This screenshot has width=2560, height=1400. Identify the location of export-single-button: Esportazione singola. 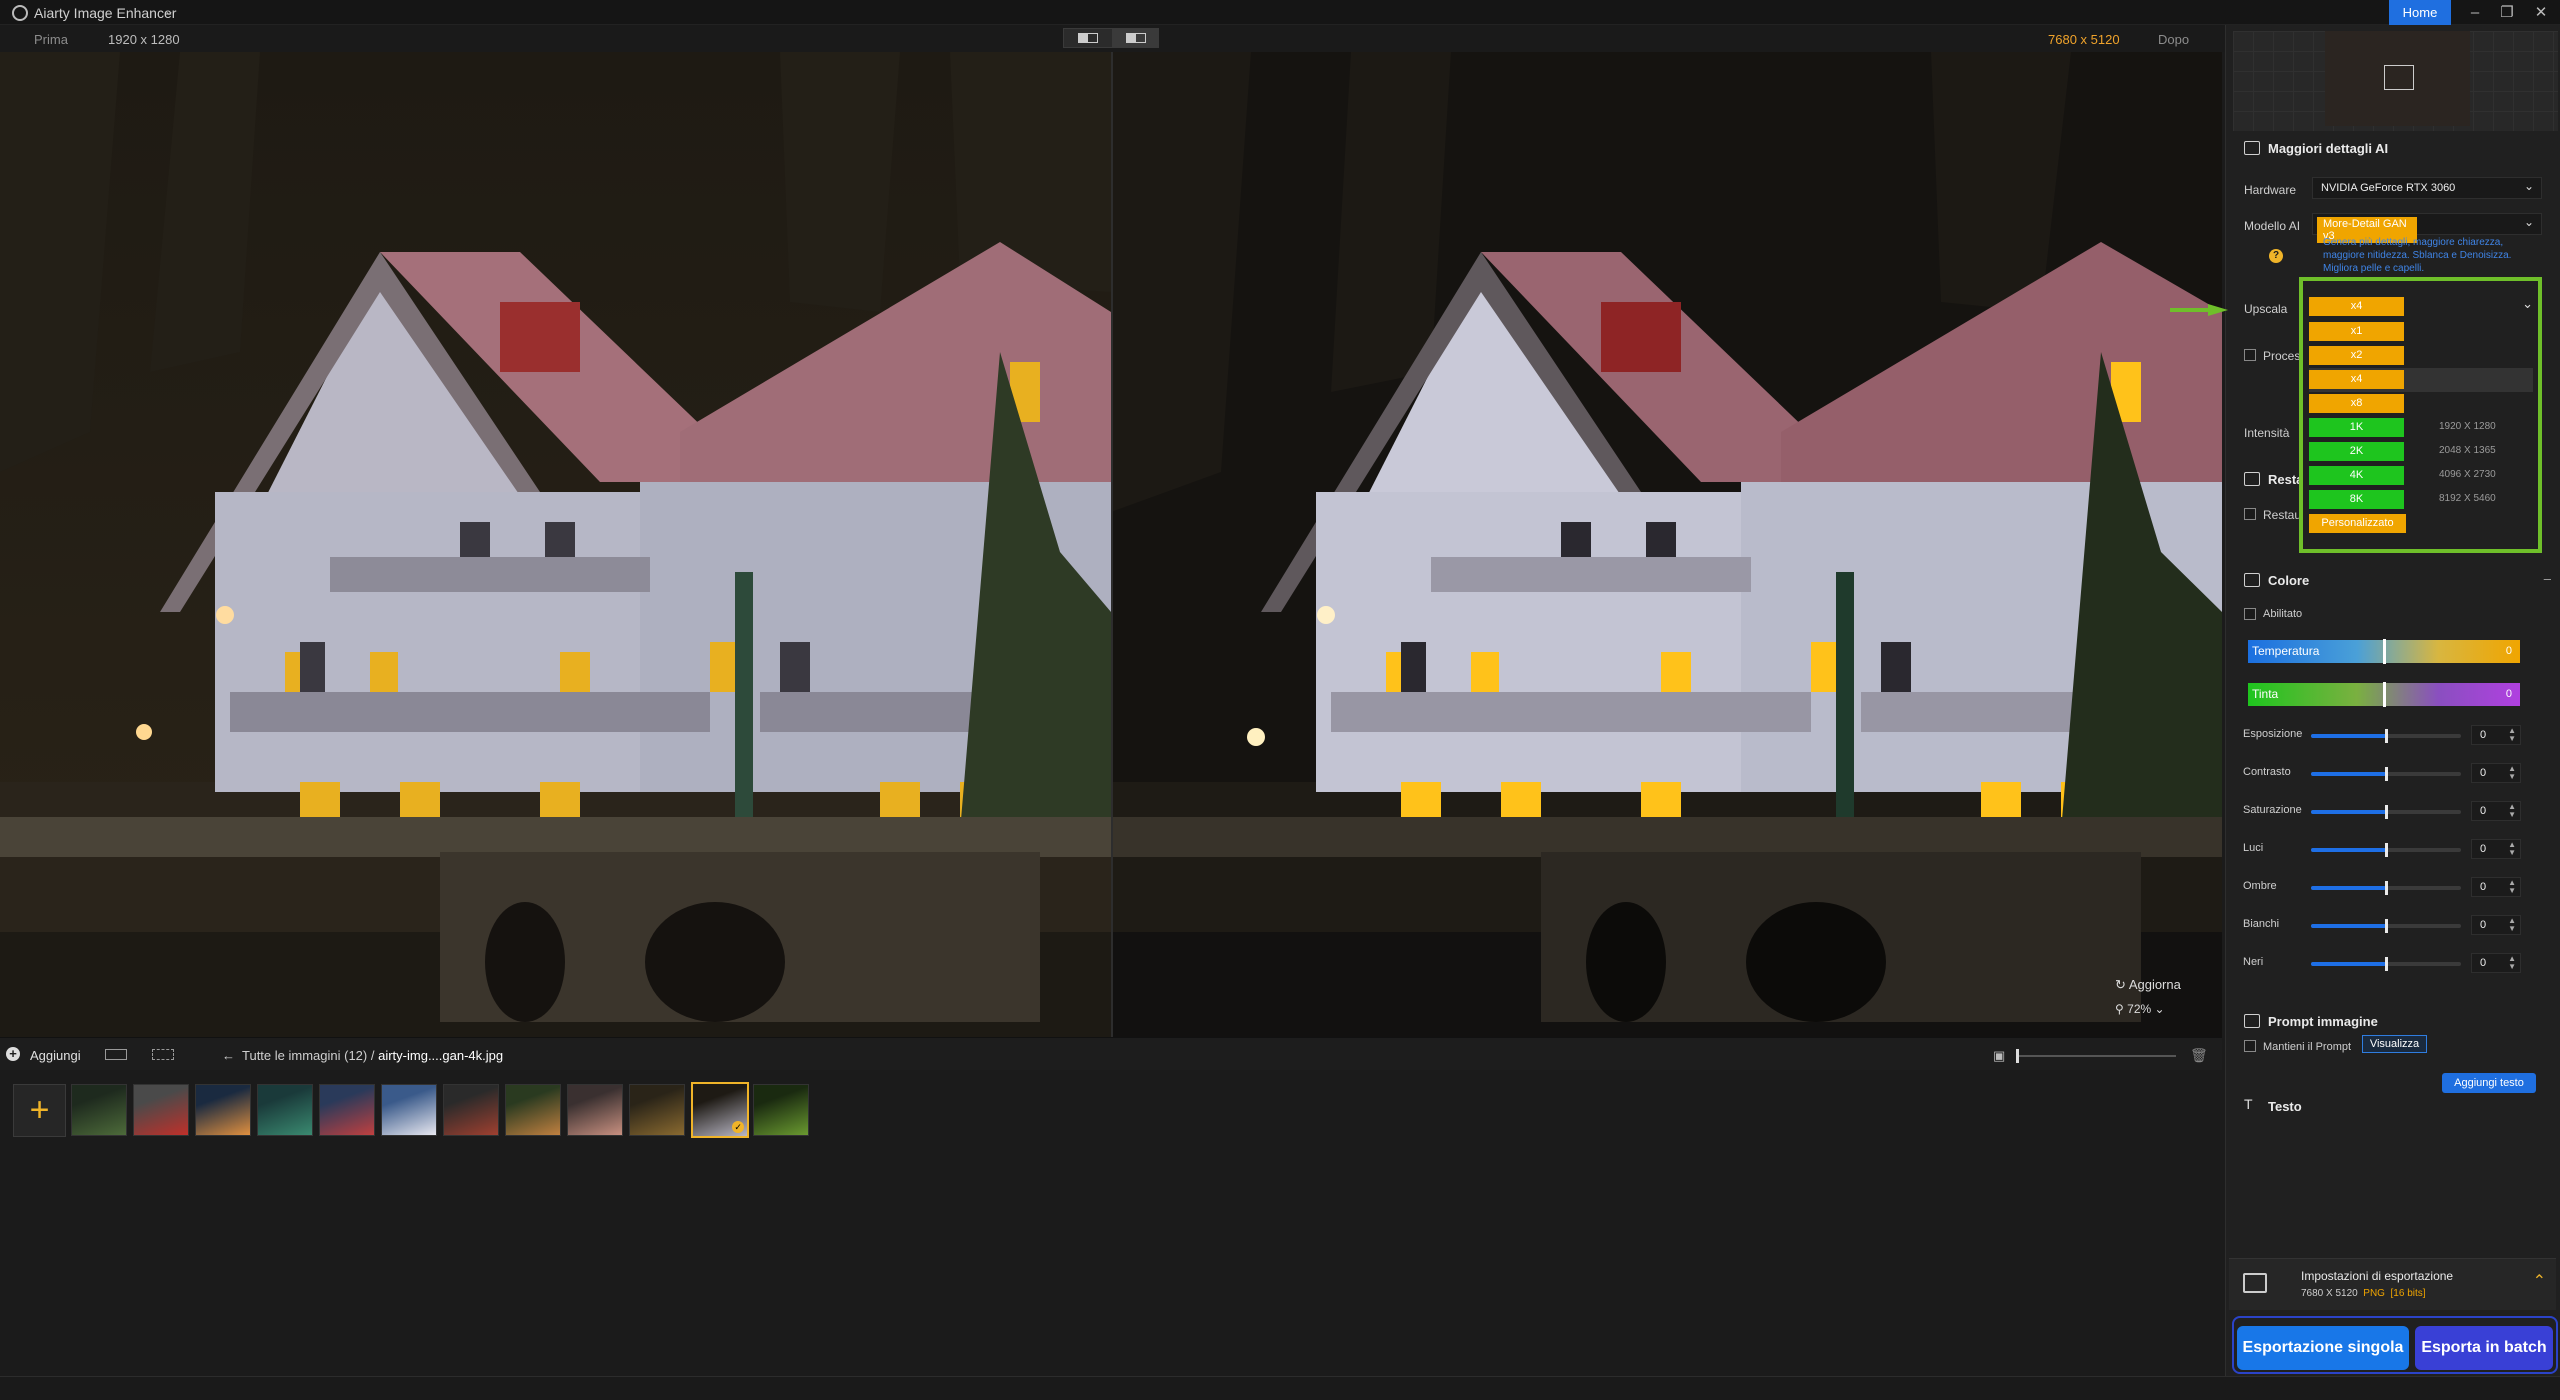
(2323, 1348).